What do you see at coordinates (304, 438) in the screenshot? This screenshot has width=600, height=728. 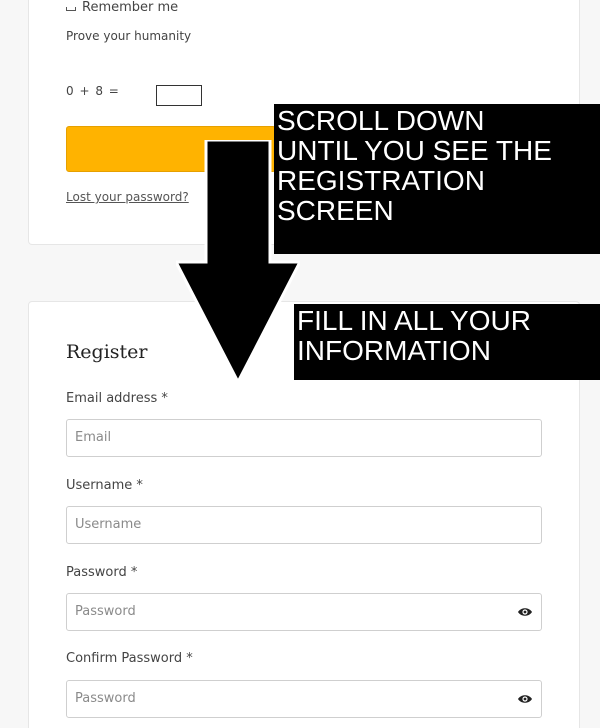 I see `email-field: Email` at bounding box center [304, 438].